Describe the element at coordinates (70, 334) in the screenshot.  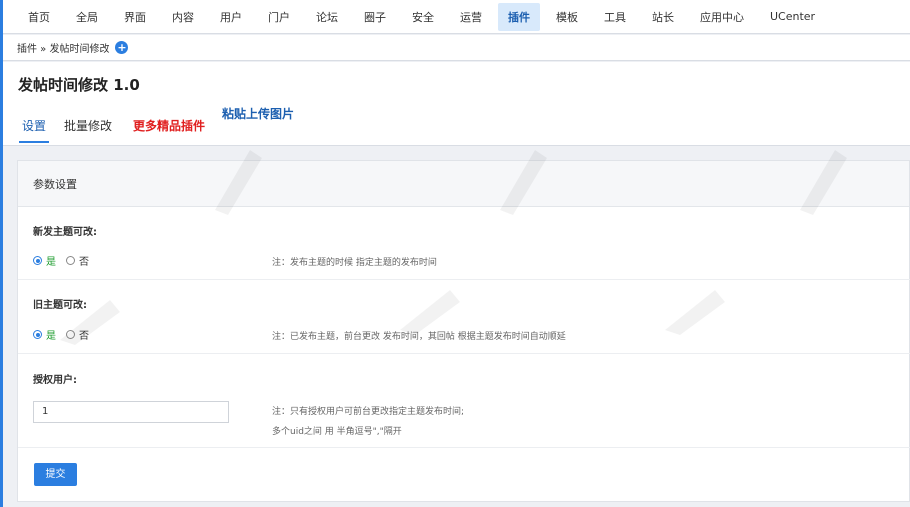
I see `old-thread-no-radio` at that location.